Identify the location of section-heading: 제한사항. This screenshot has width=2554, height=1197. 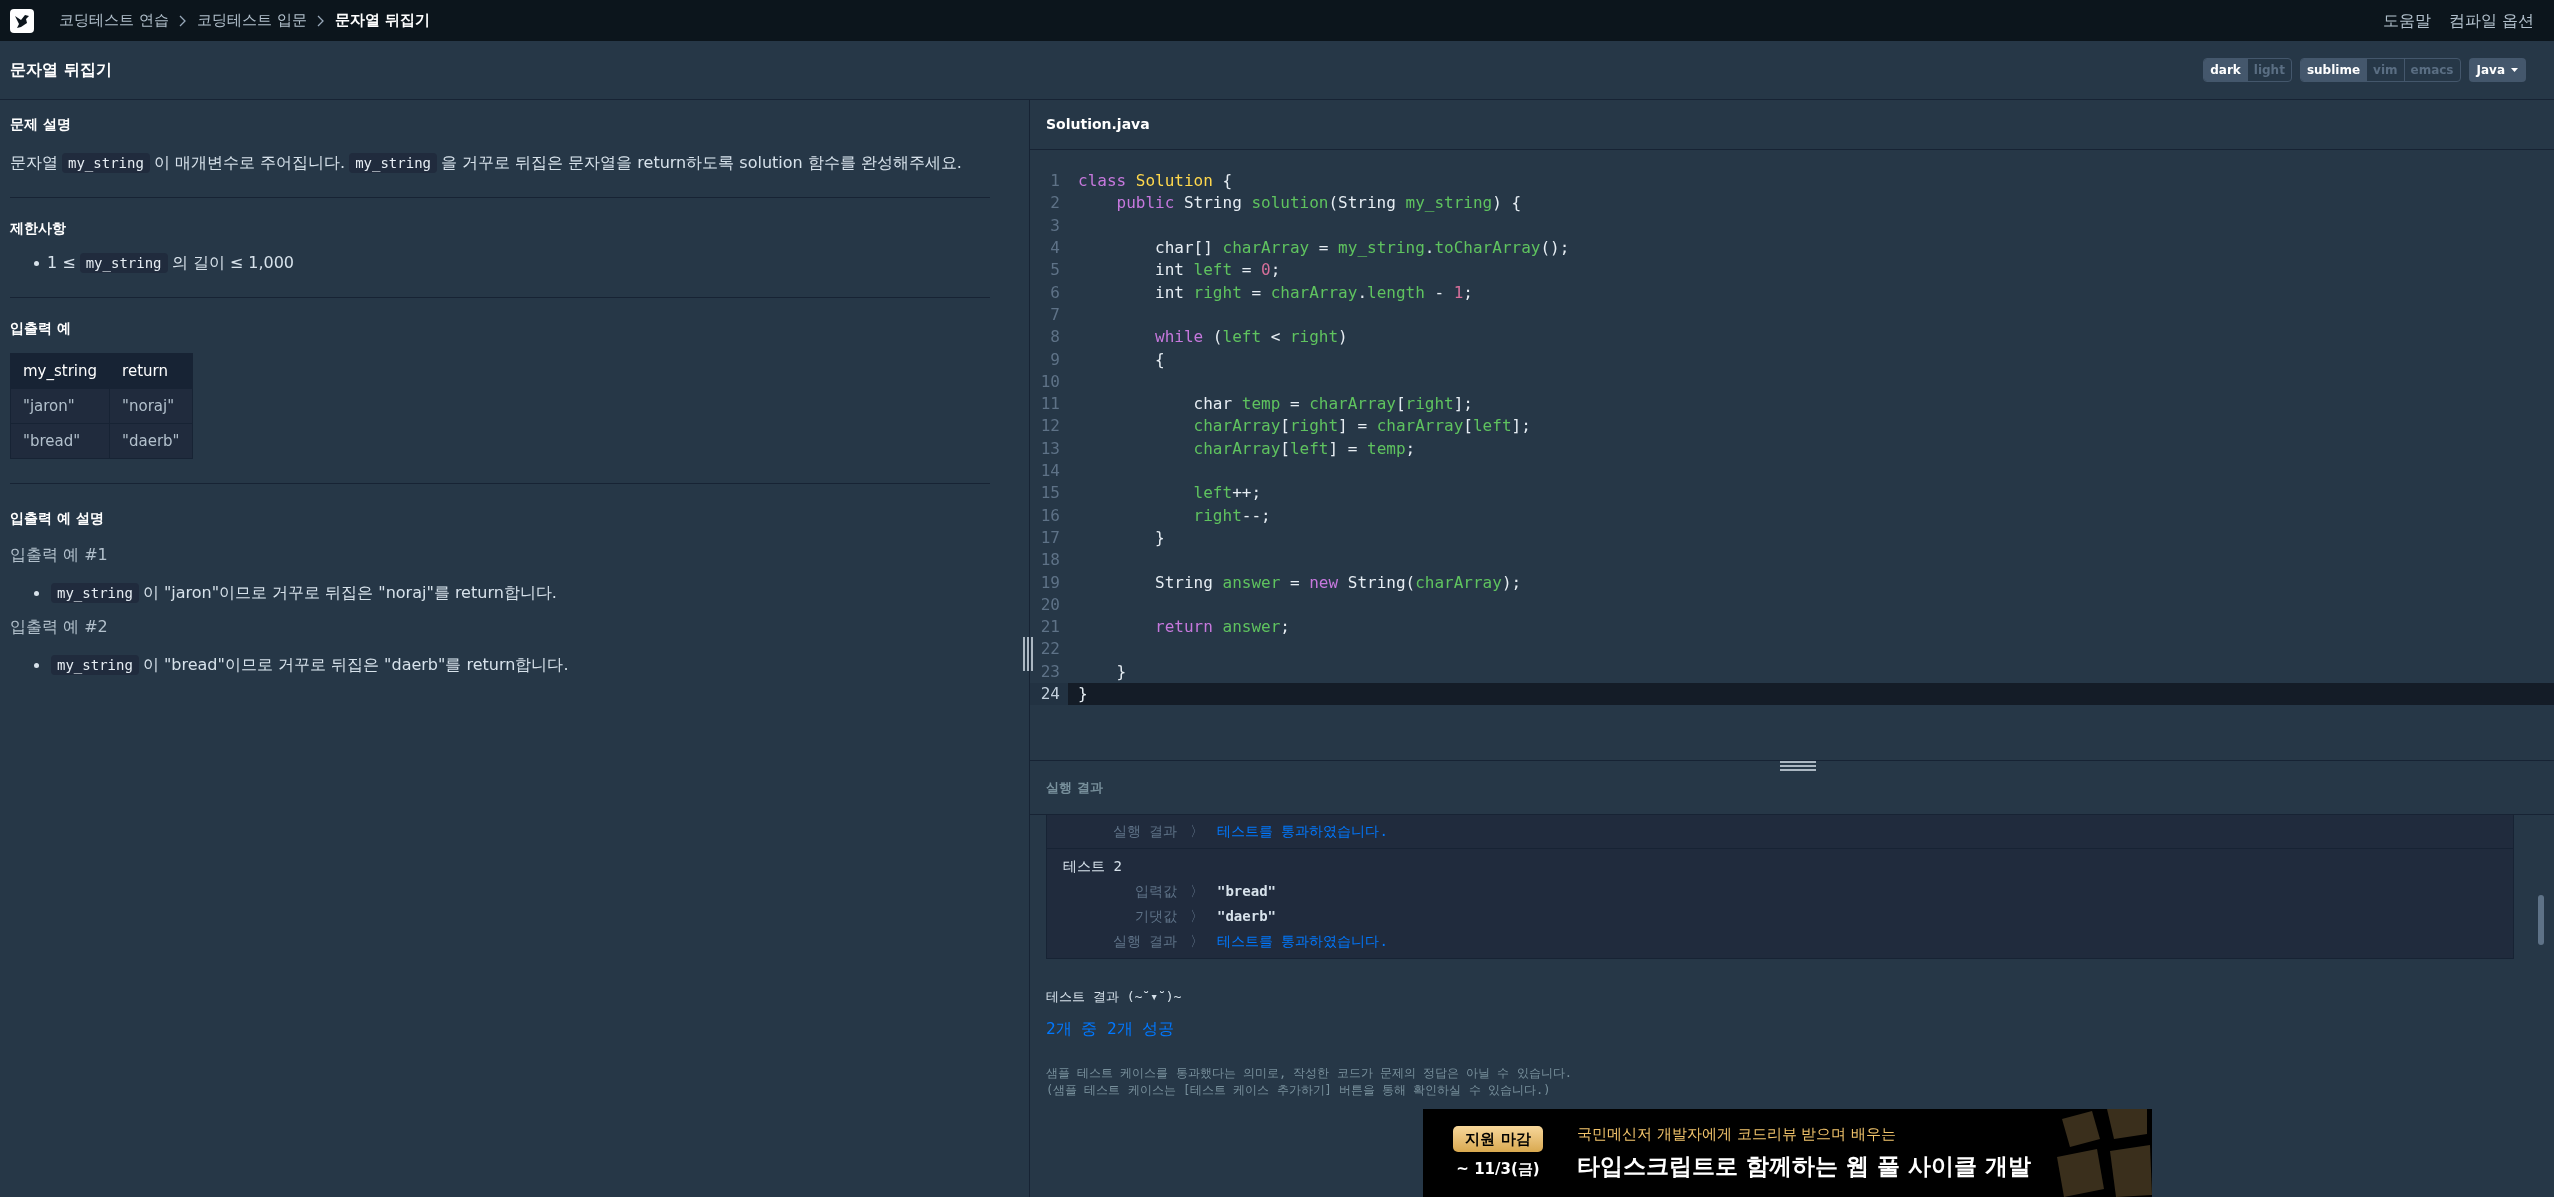
(38, 228).